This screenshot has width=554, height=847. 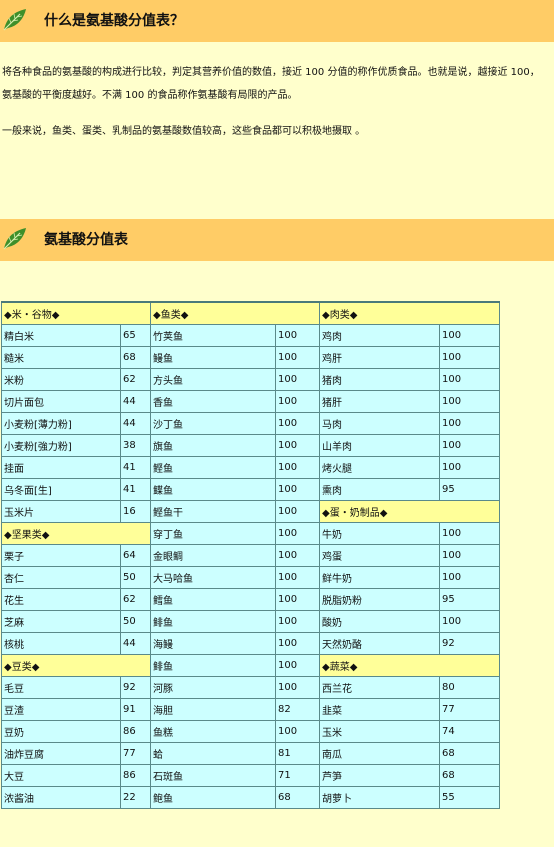 I want to click on table-row: 花生 62 鳕鱼 100 脱脂奶粉 95, so click(x=251, y=599).